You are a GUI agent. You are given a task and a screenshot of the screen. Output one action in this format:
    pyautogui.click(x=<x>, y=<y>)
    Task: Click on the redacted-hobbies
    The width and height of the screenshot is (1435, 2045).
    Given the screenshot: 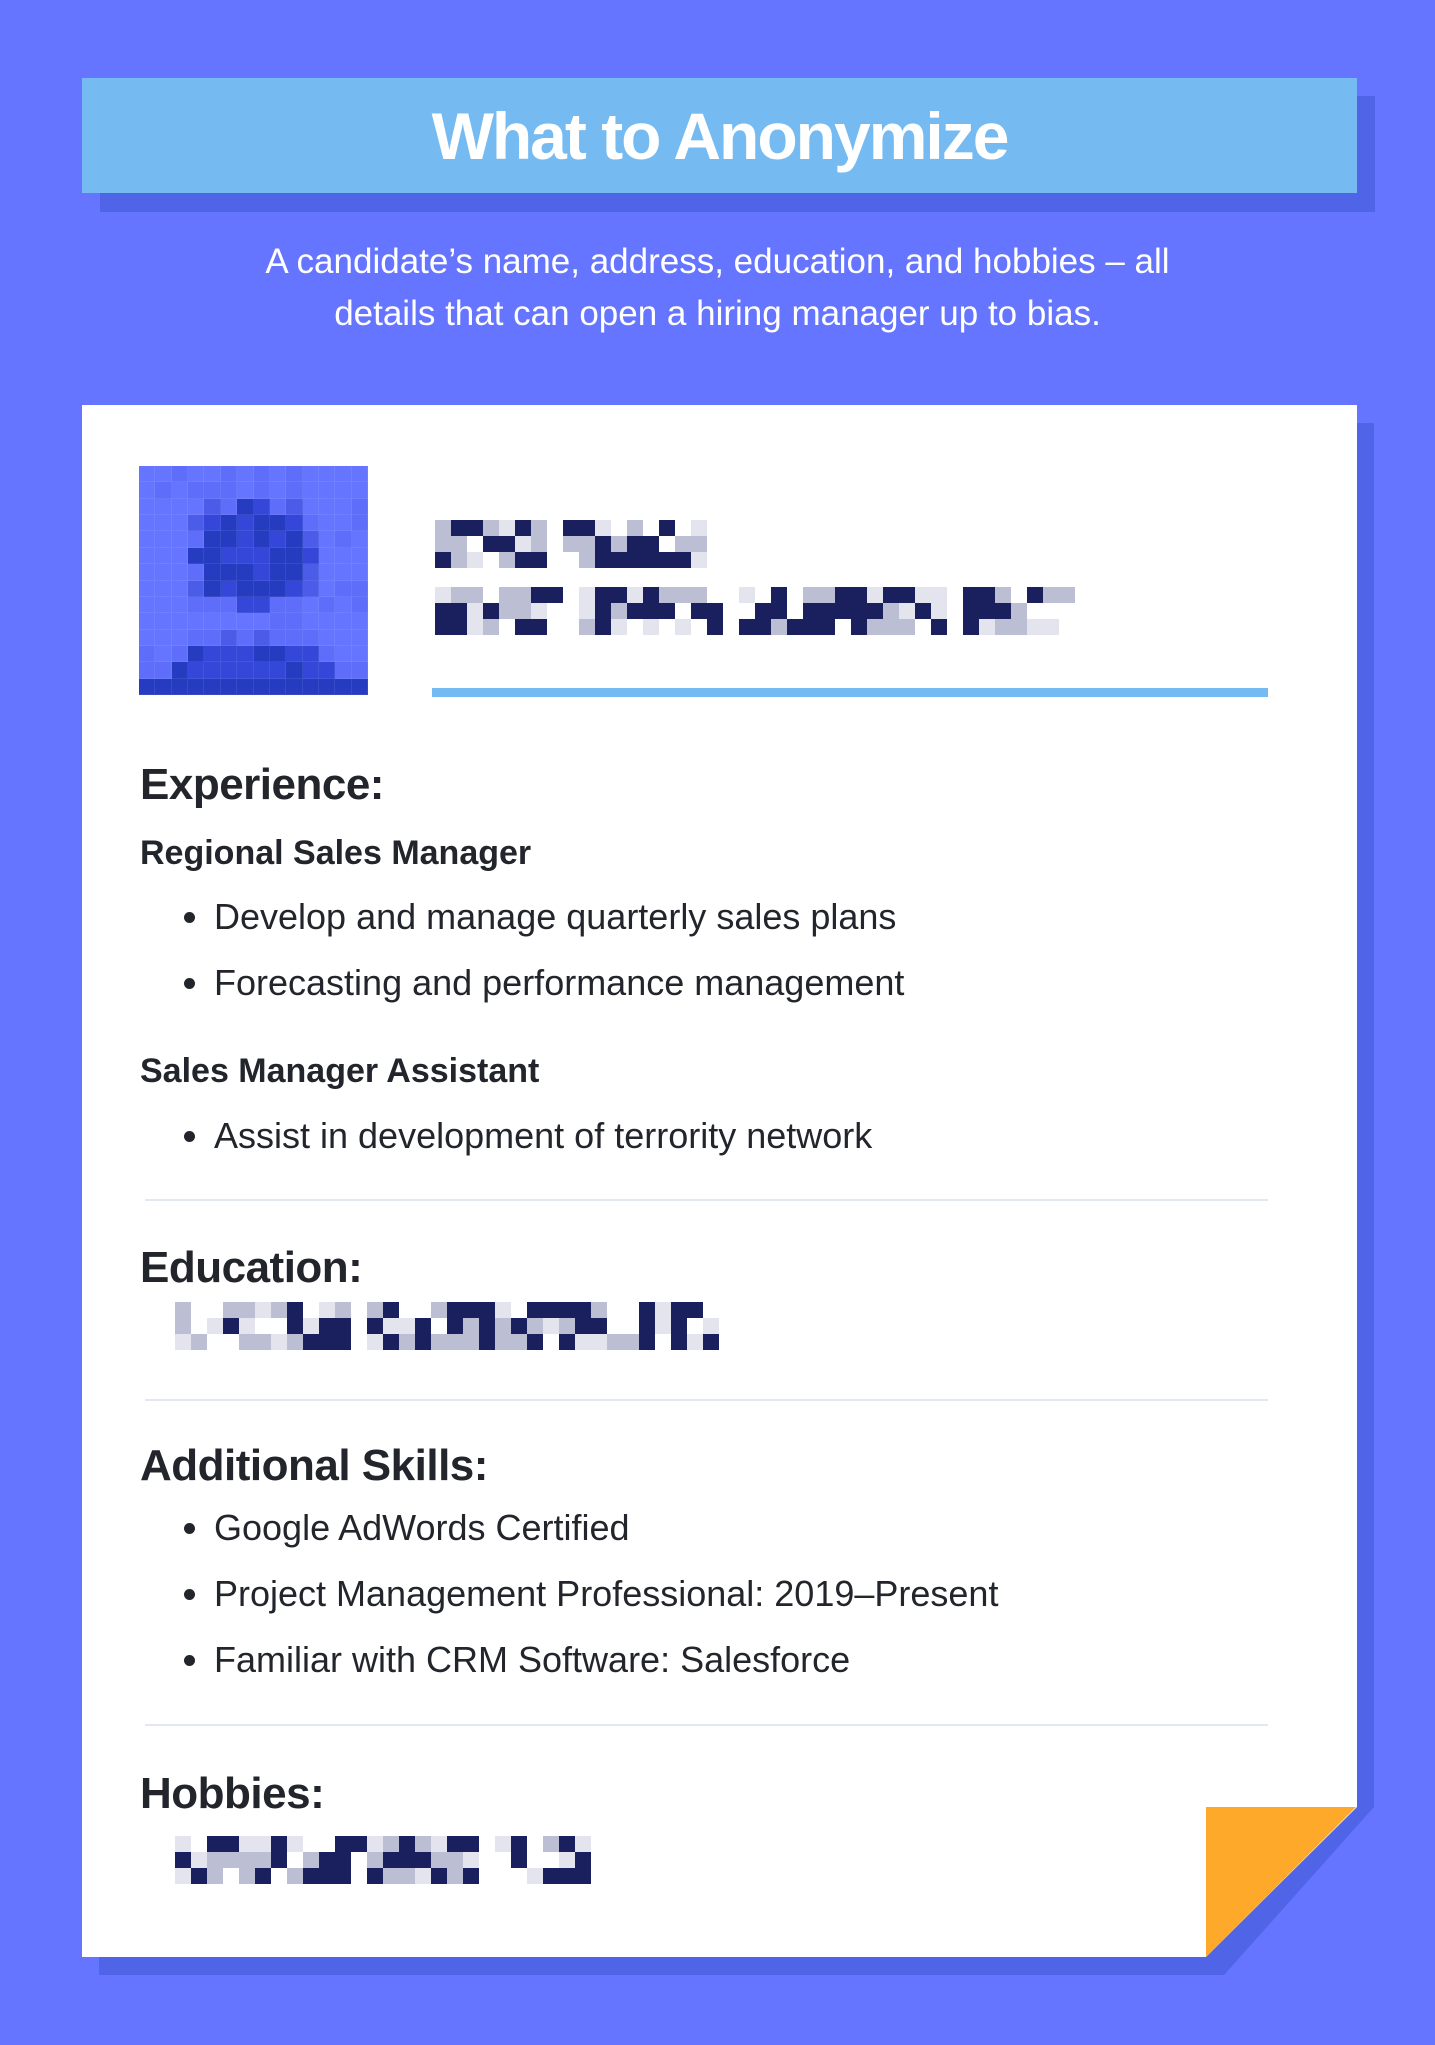 What is the action you would take?
    pyautogui.click(x=383, y=1860)
    